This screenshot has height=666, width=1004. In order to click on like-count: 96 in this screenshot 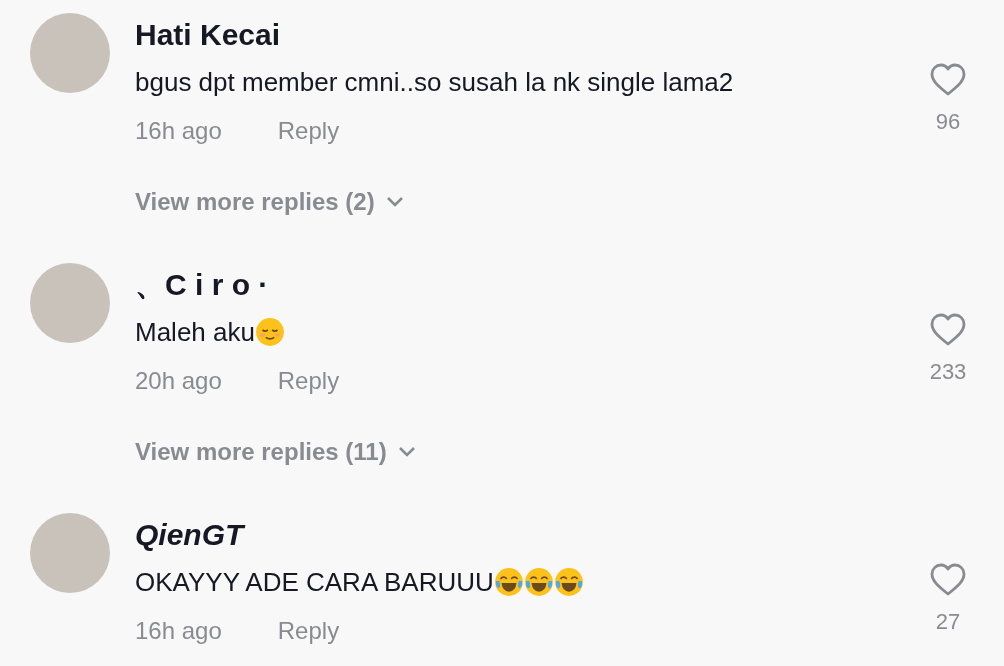, I will do `click(948, 122)`.